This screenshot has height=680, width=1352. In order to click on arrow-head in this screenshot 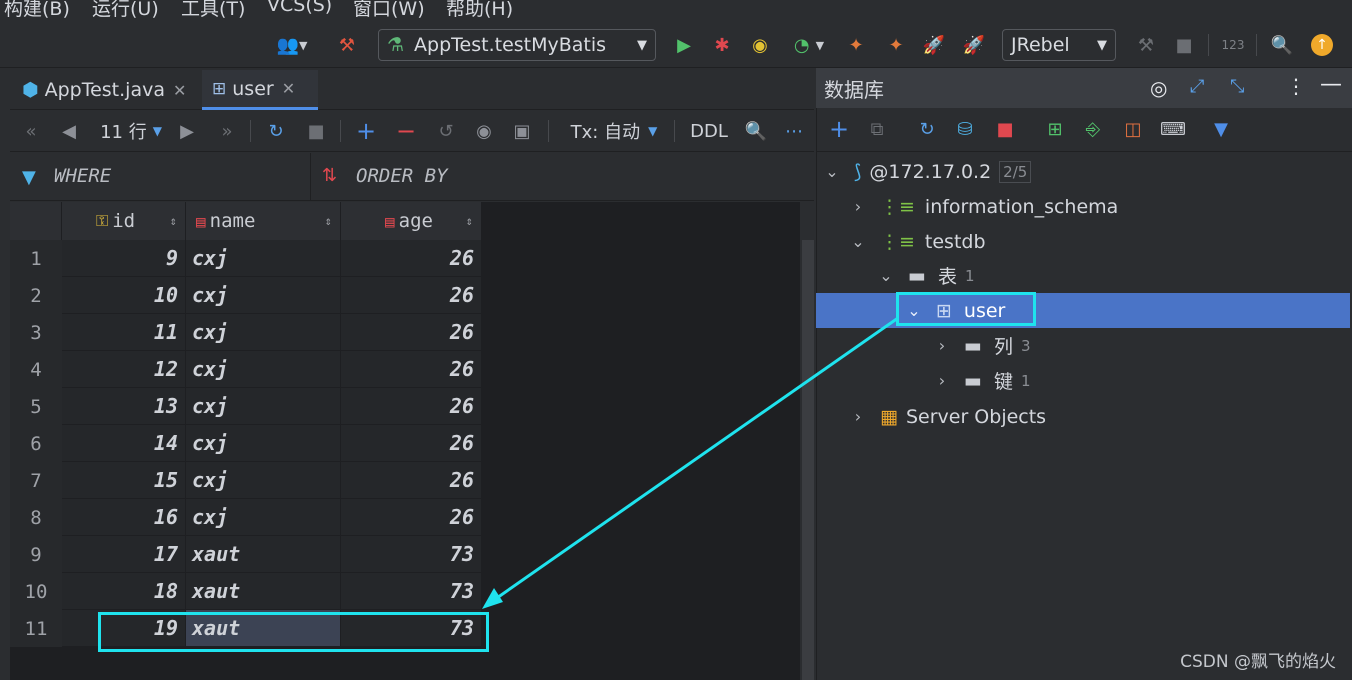, I will do `click(492, 598)`.